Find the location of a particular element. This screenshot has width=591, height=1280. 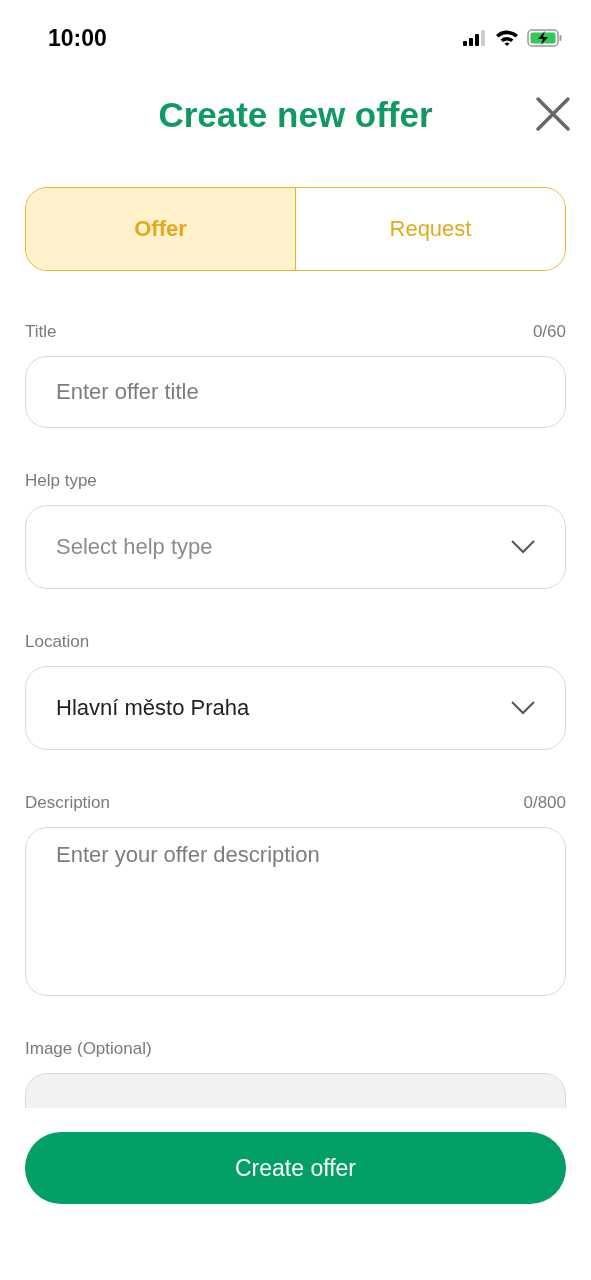

wifi-icon is located at coordinates (507, 38).